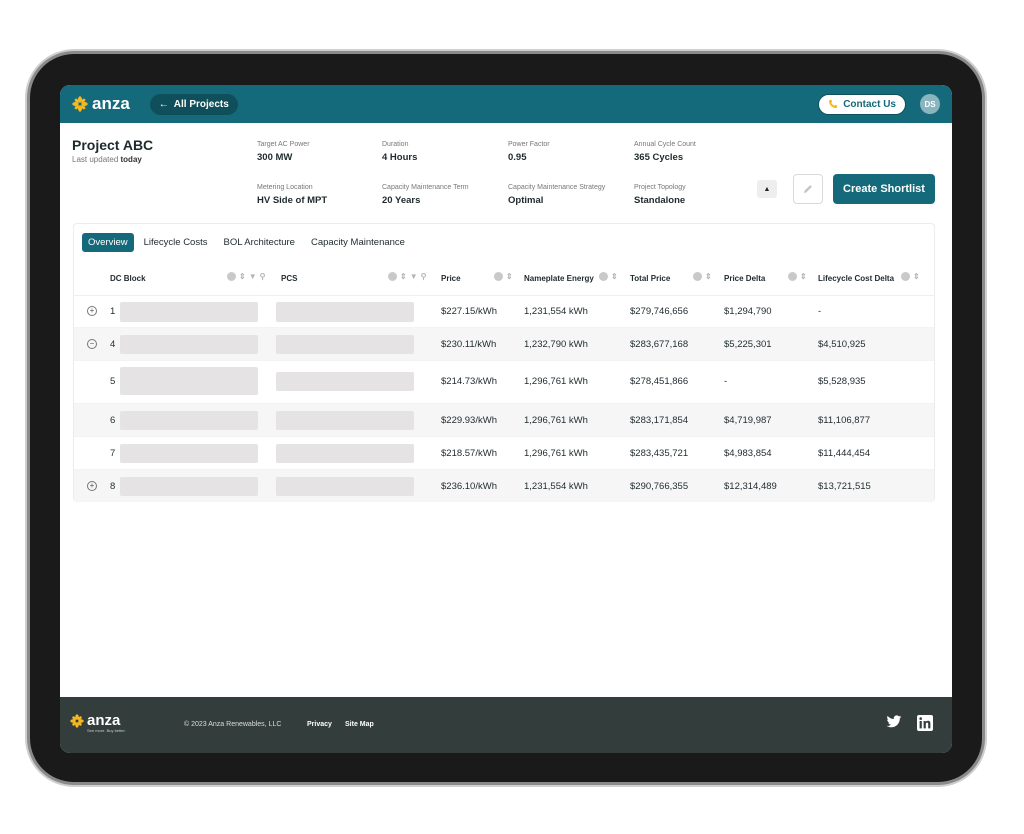  I want to click on linkedin-icon, so click(925, 723).